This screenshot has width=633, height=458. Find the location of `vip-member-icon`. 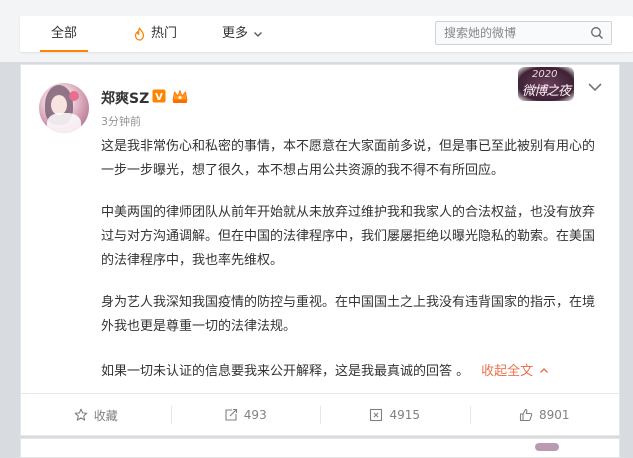

vip-member-icon is located at coordinates (180, 96).